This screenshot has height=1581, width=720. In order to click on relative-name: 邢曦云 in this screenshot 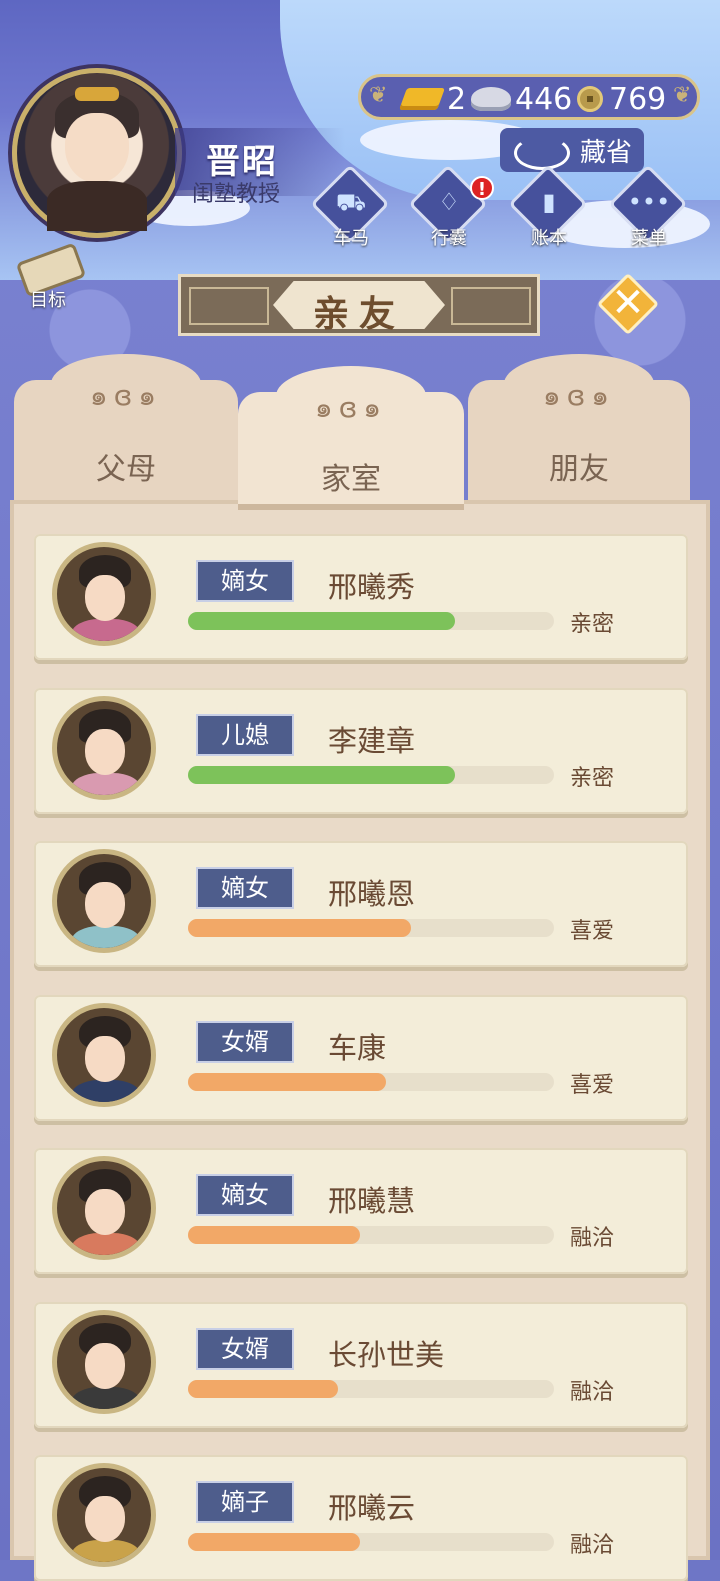, I will do `click(372, 1508)`.